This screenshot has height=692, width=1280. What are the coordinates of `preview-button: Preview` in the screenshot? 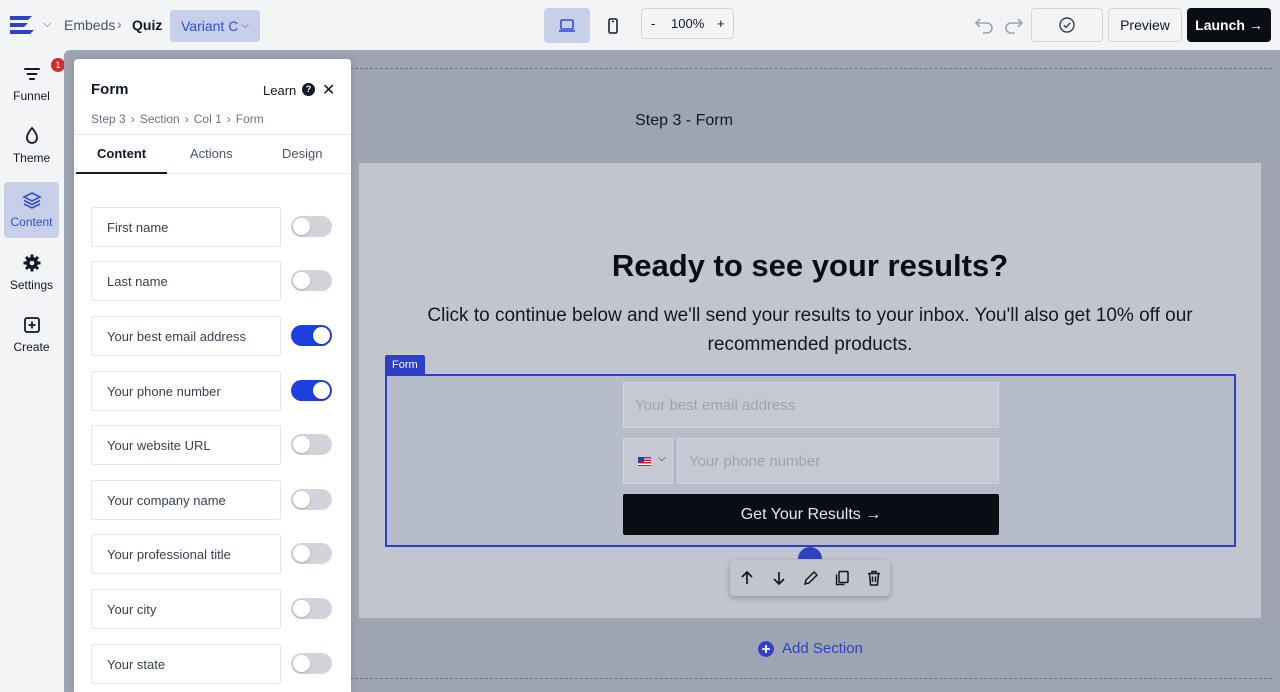 It's located at (1145, 25).